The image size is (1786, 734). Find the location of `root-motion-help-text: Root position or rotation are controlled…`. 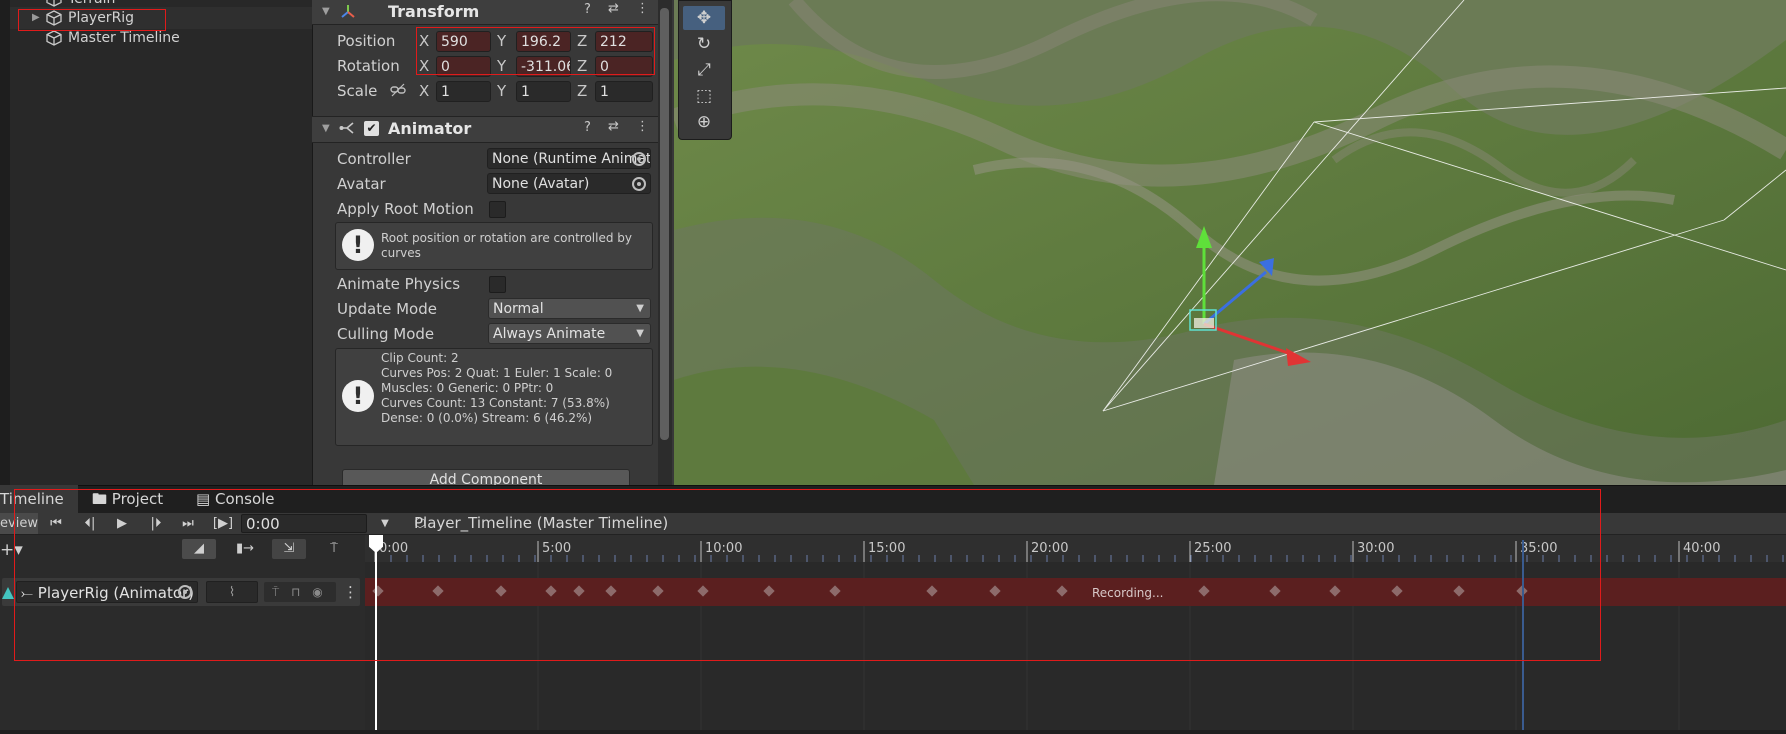

root-motion-help-text: Root position or rotation are controlled… is located at coordinates (506, 245).